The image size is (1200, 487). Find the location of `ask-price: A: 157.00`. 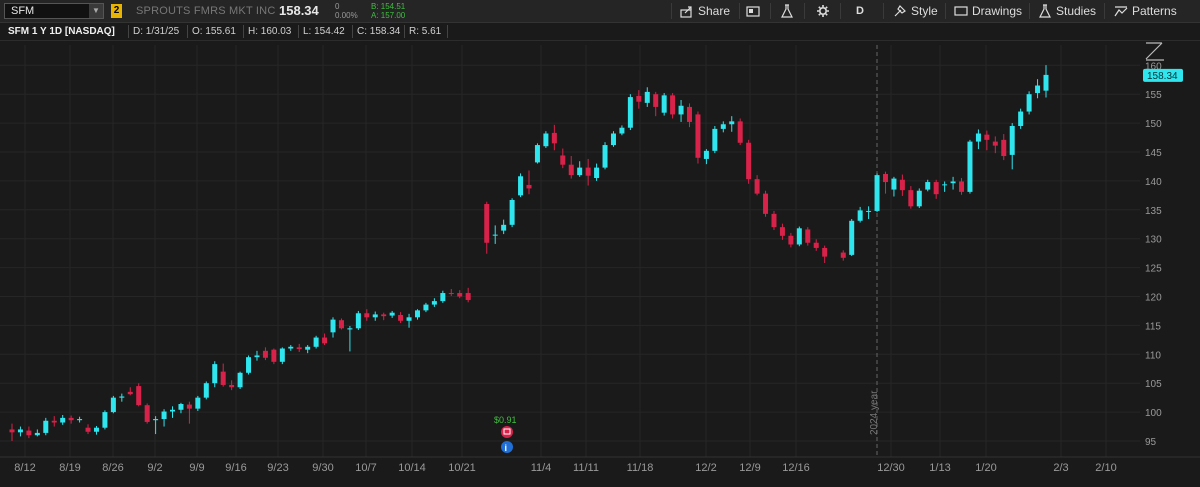

ask-price: A: 157.00 is located at coordinates (388, 15).